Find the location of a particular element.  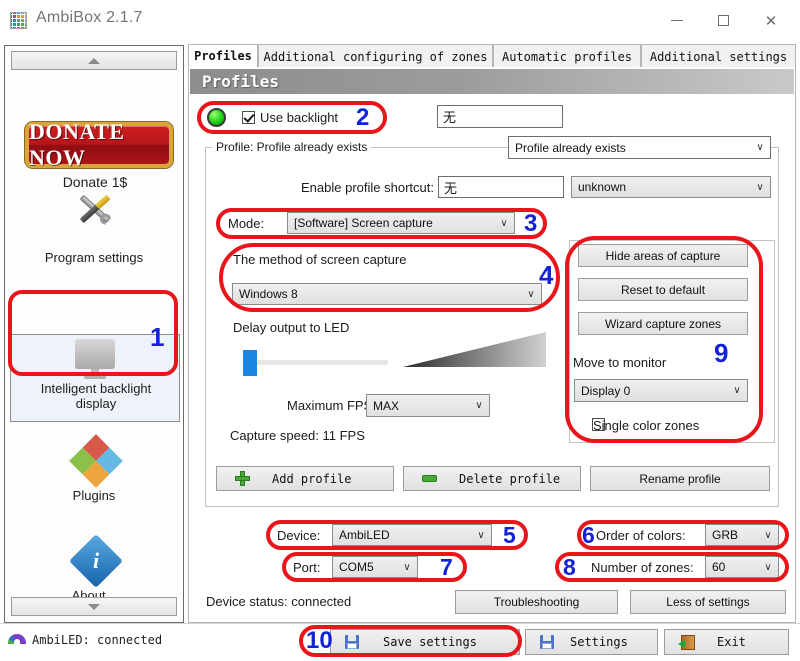

reset-label: Reset to default is located at coordinates (663, 289).